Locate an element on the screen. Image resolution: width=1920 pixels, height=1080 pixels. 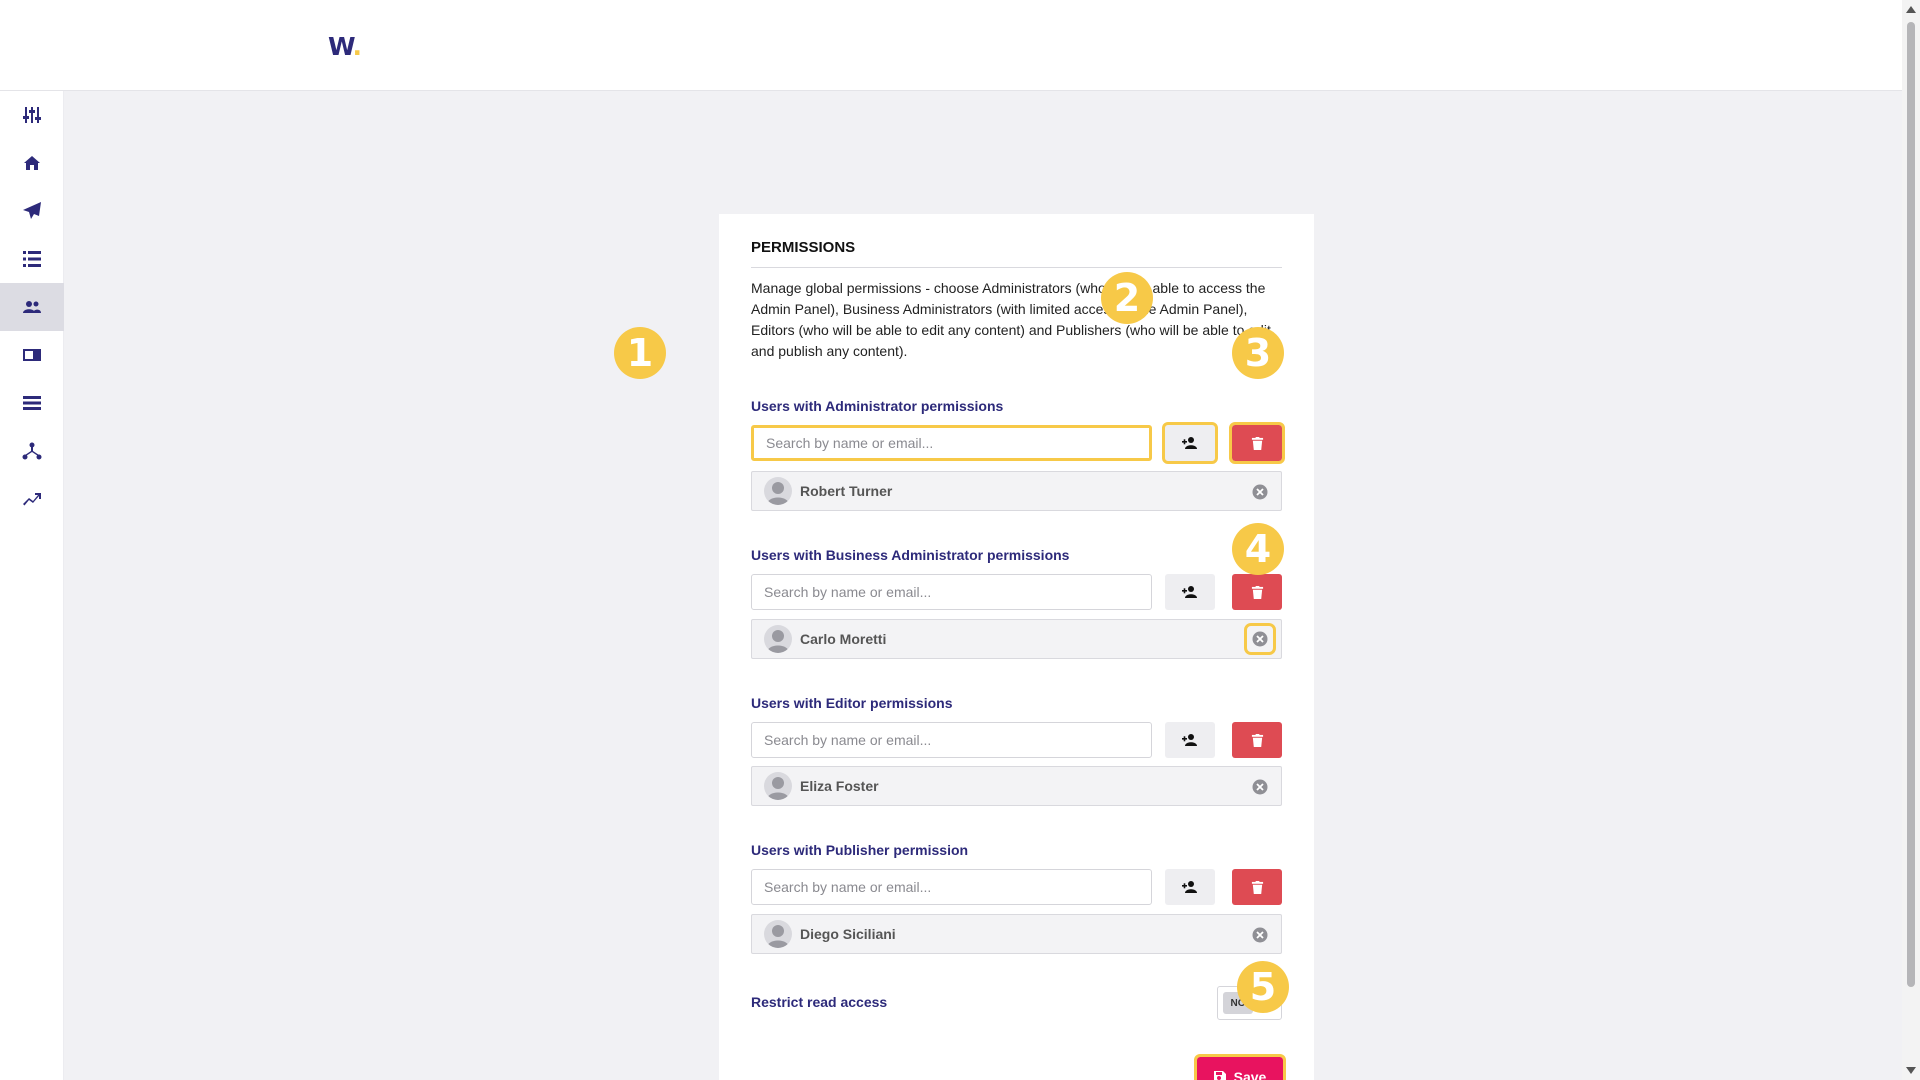
callout-badge-5: 5 is located at coordinates (1263, 987).